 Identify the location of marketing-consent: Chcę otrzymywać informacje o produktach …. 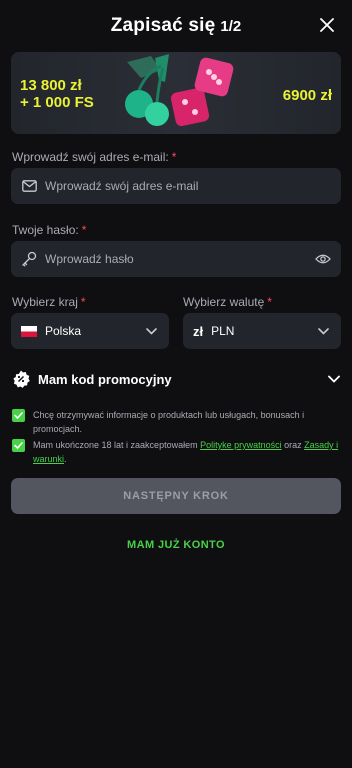
(176, 422).